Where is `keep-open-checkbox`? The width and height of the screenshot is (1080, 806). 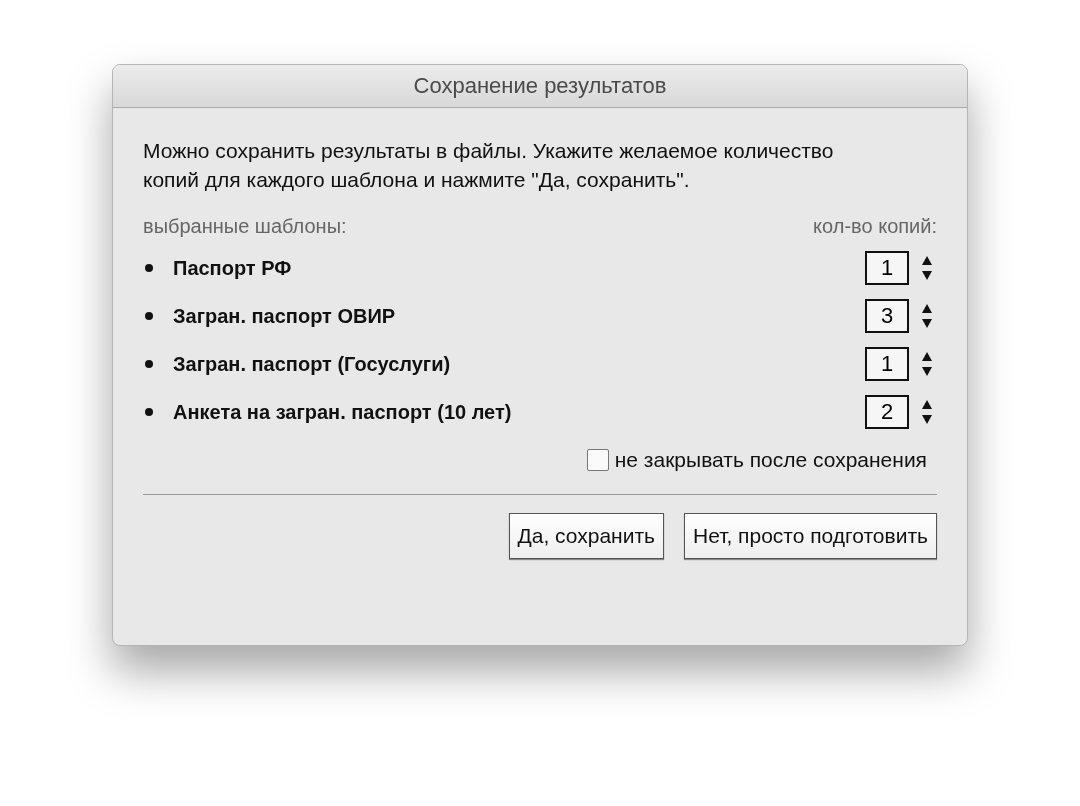 keep-open-checkbox is located at coordinates (597, 460).